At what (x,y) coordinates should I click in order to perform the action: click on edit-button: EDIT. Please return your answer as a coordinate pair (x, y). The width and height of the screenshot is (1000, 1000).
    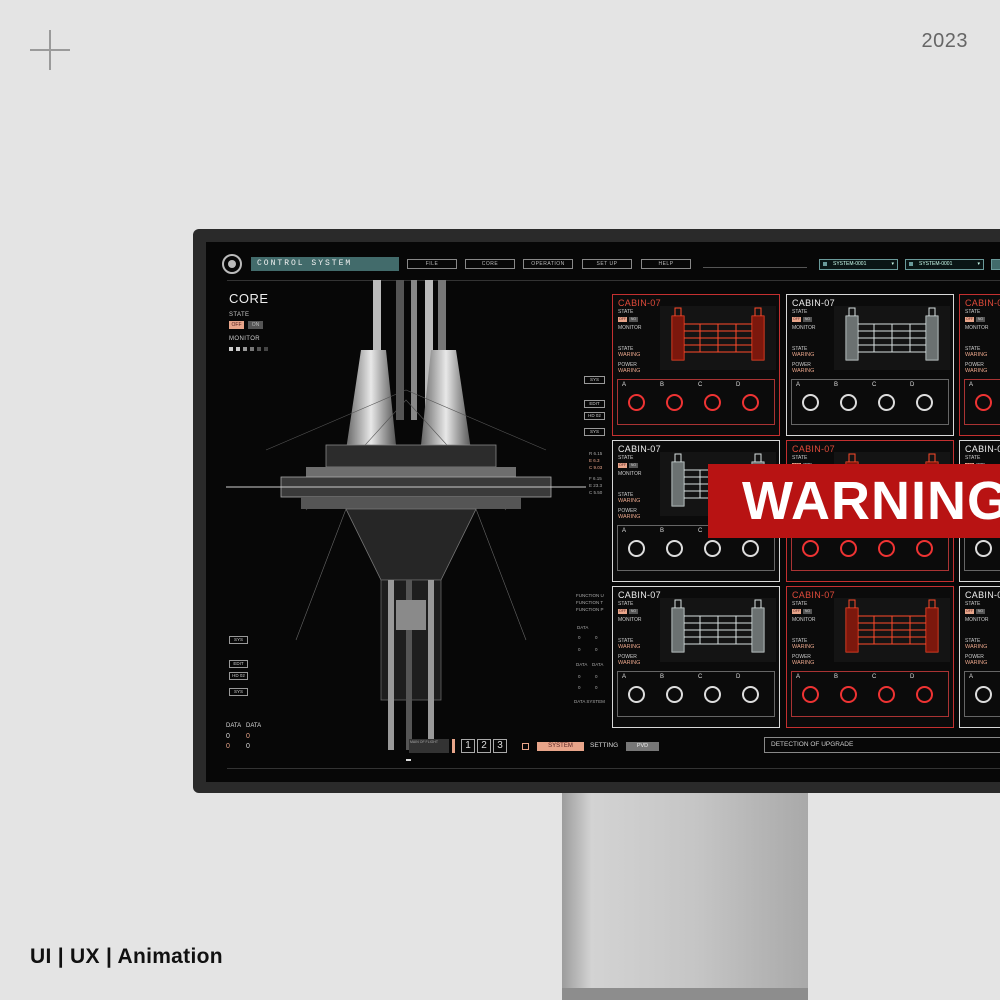
    Looking at the image, I should click on (594, 404).